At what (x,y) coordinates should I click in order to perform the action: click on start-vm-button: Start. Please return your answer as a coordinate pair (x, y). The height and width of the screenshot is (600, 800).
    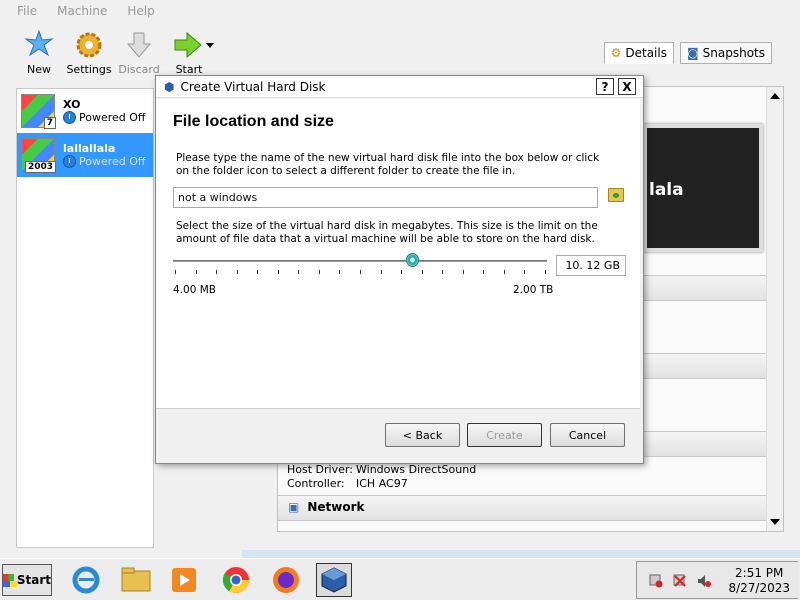
    Looking at the image, I should click on (189, 54).